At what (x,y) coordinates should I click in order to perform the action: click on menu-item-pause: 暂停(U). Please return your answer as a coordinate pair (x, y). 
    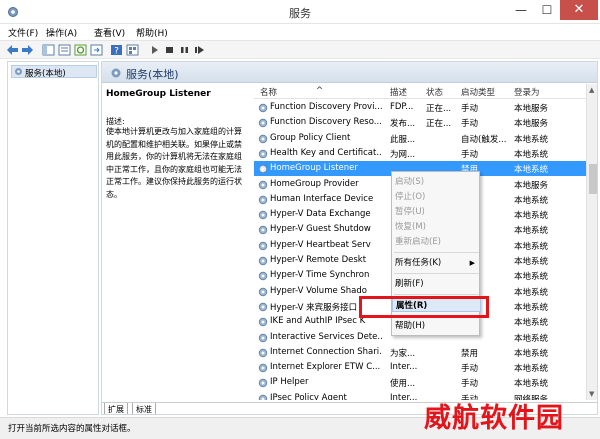
    Looking at the image, I should click on (436, 212).